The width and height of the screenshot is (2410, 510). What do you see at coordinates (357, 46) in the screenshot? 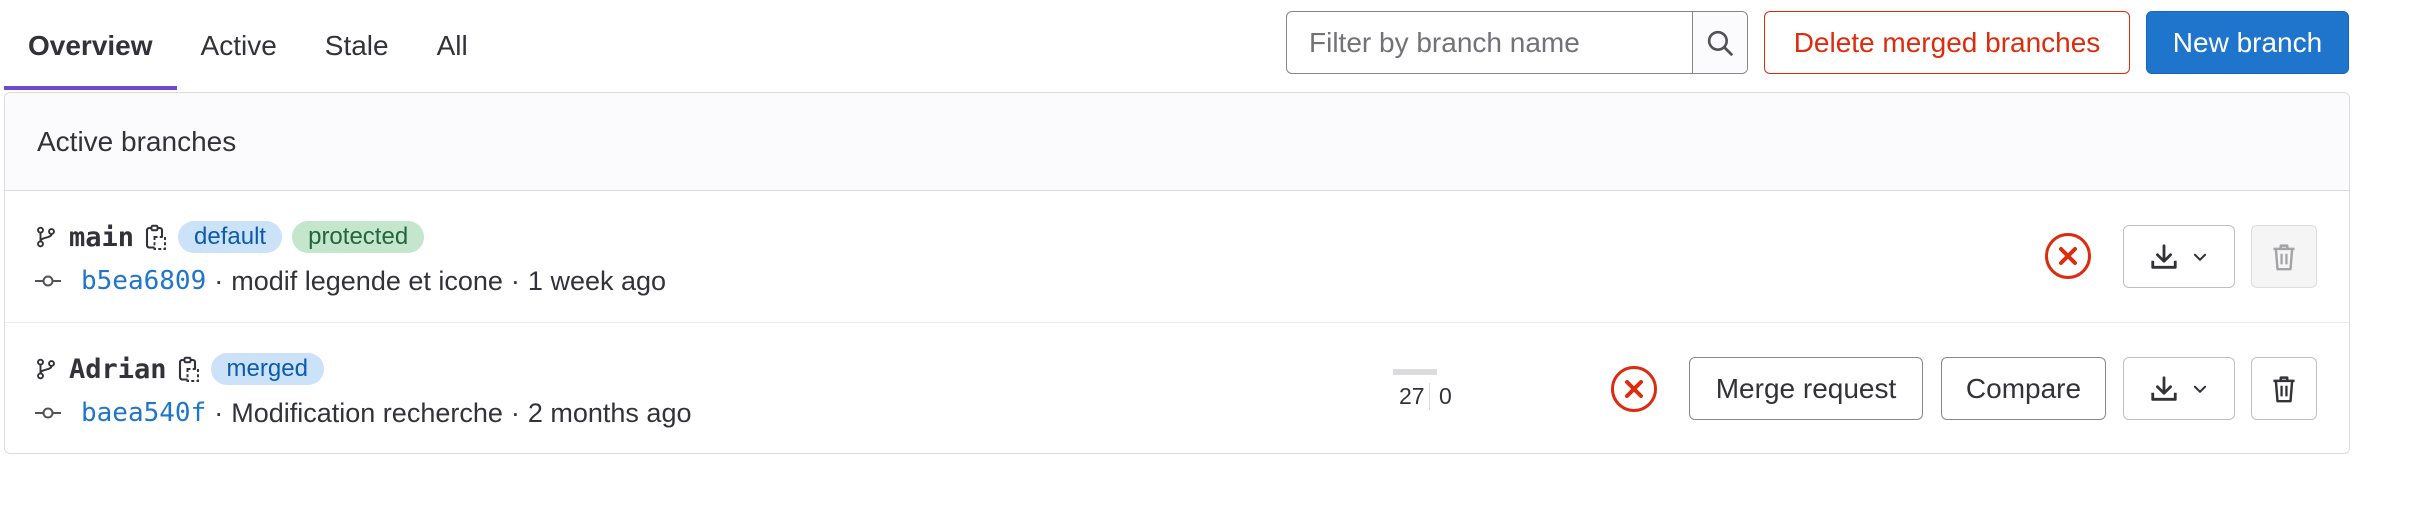
I see `tab-stale: Stale` at bounding box center [357, 46].